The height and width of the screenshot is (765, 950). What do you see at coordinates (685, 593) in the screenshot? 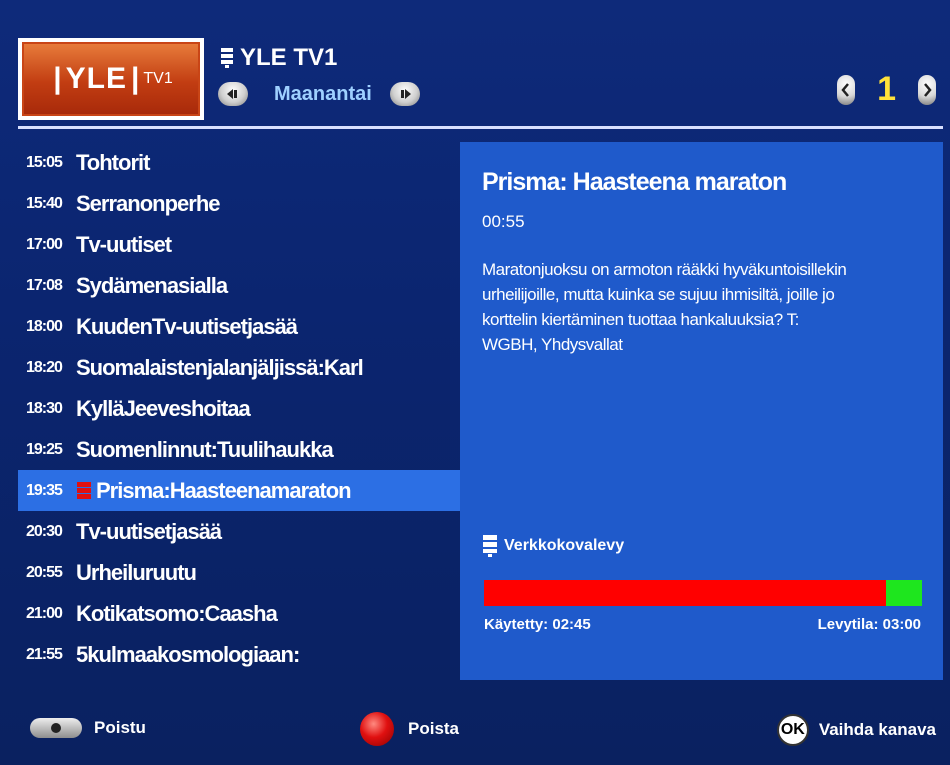
I see `storage-used-fill` at bounding box center [685, 593].